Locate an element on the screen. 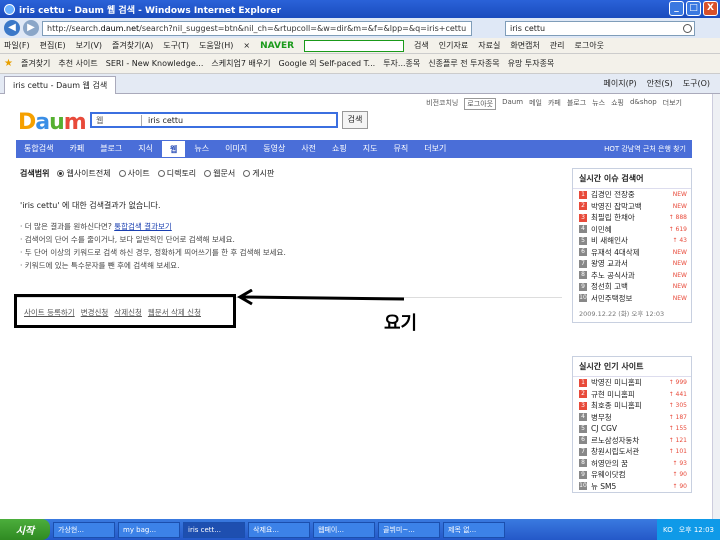 Image resolution: width=720 pixels, height=540 pixels. search-icon is located at coordinates (687, 28).